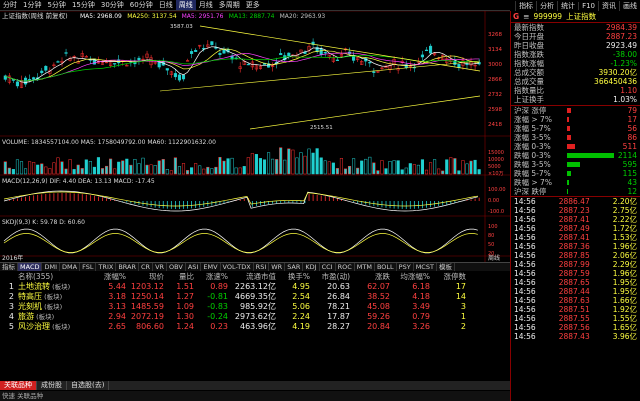 The image size is (640, 401). What do you see at coordinates (34, 326) in the screenshot?
I see `sector-name: 风沙治理` at bounding box center [34, 326].